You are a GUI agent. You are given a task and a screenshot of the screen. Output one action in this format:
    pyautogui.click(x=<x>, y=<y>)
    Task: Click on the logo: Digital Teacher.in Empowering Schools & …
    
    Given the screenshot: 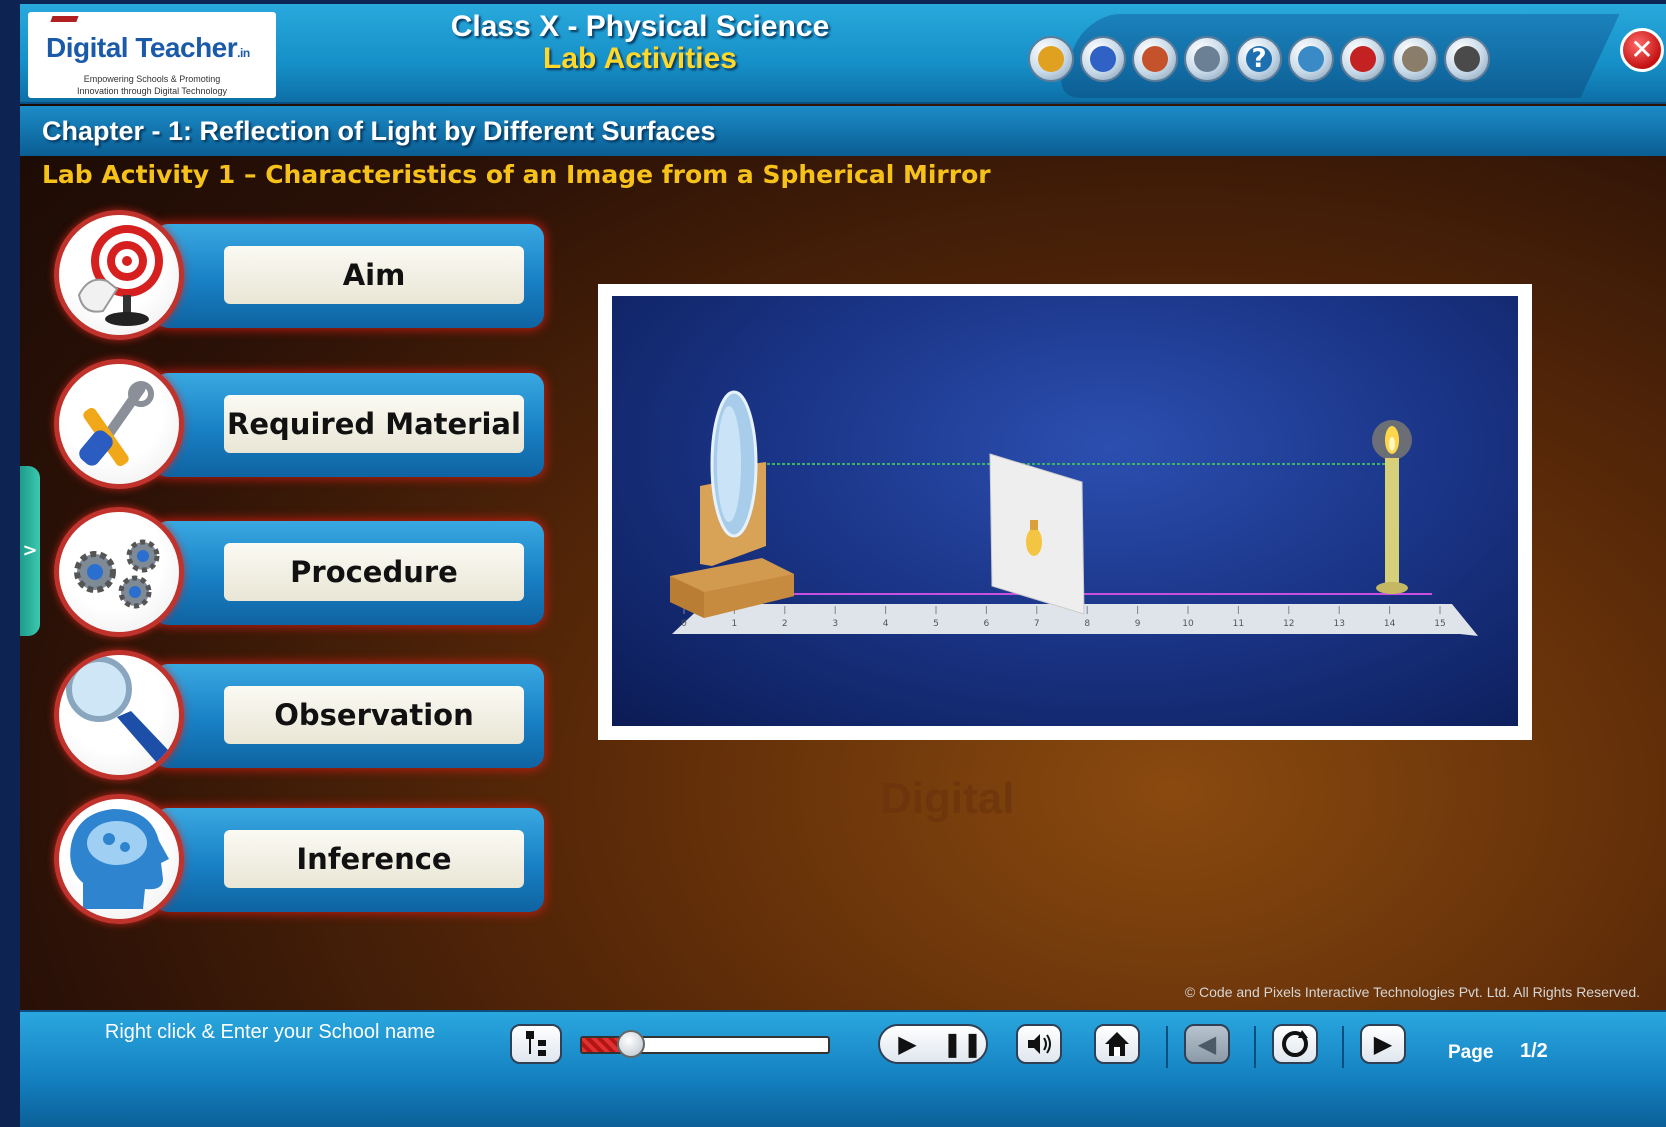 What is the action you would take?
    pyautogui.click(x=152, y=55)
    